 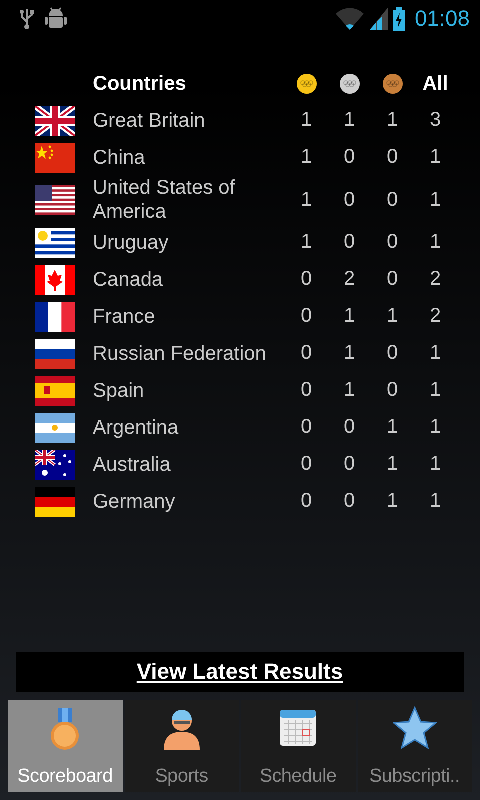 I want to click on signal-icon, so click(x=378, y=19).